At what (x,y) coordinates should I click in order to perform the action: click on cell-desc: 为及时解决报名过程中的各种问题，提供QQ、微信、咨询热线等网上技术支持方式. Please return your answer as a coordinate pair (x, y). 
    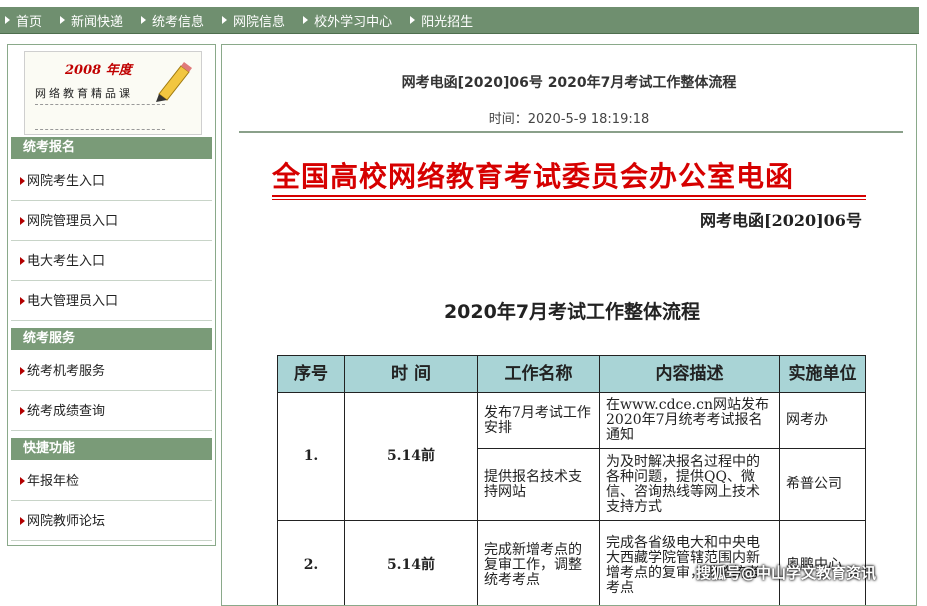
    Looking at the image, I should click on (690, 485).